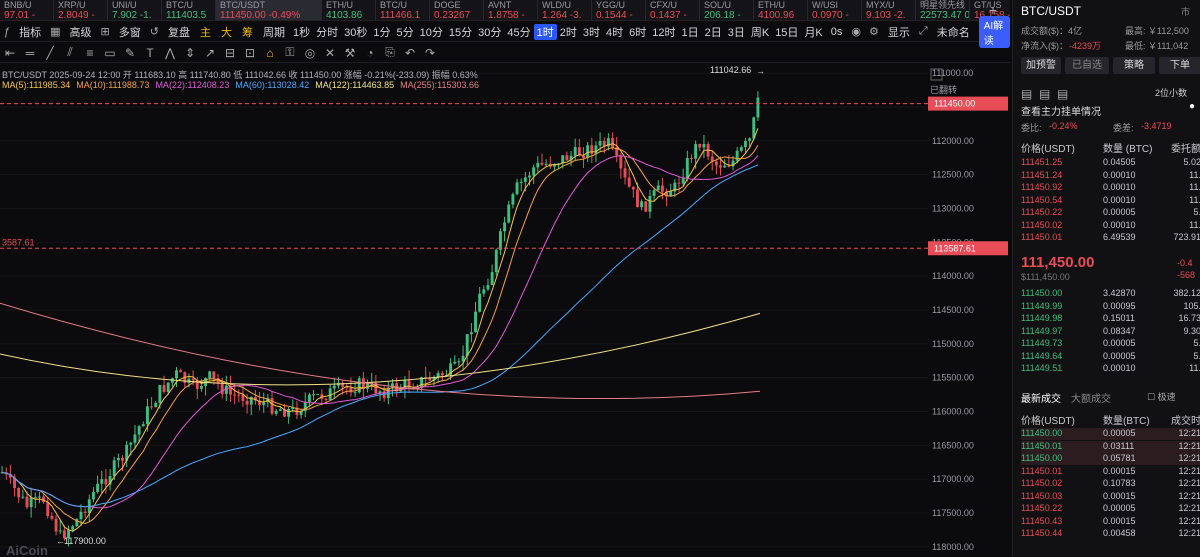  What do you see at coordinates (226, 32) in the screenshot?
I see `big-order-button: 大` at bounding box center [226, 32].